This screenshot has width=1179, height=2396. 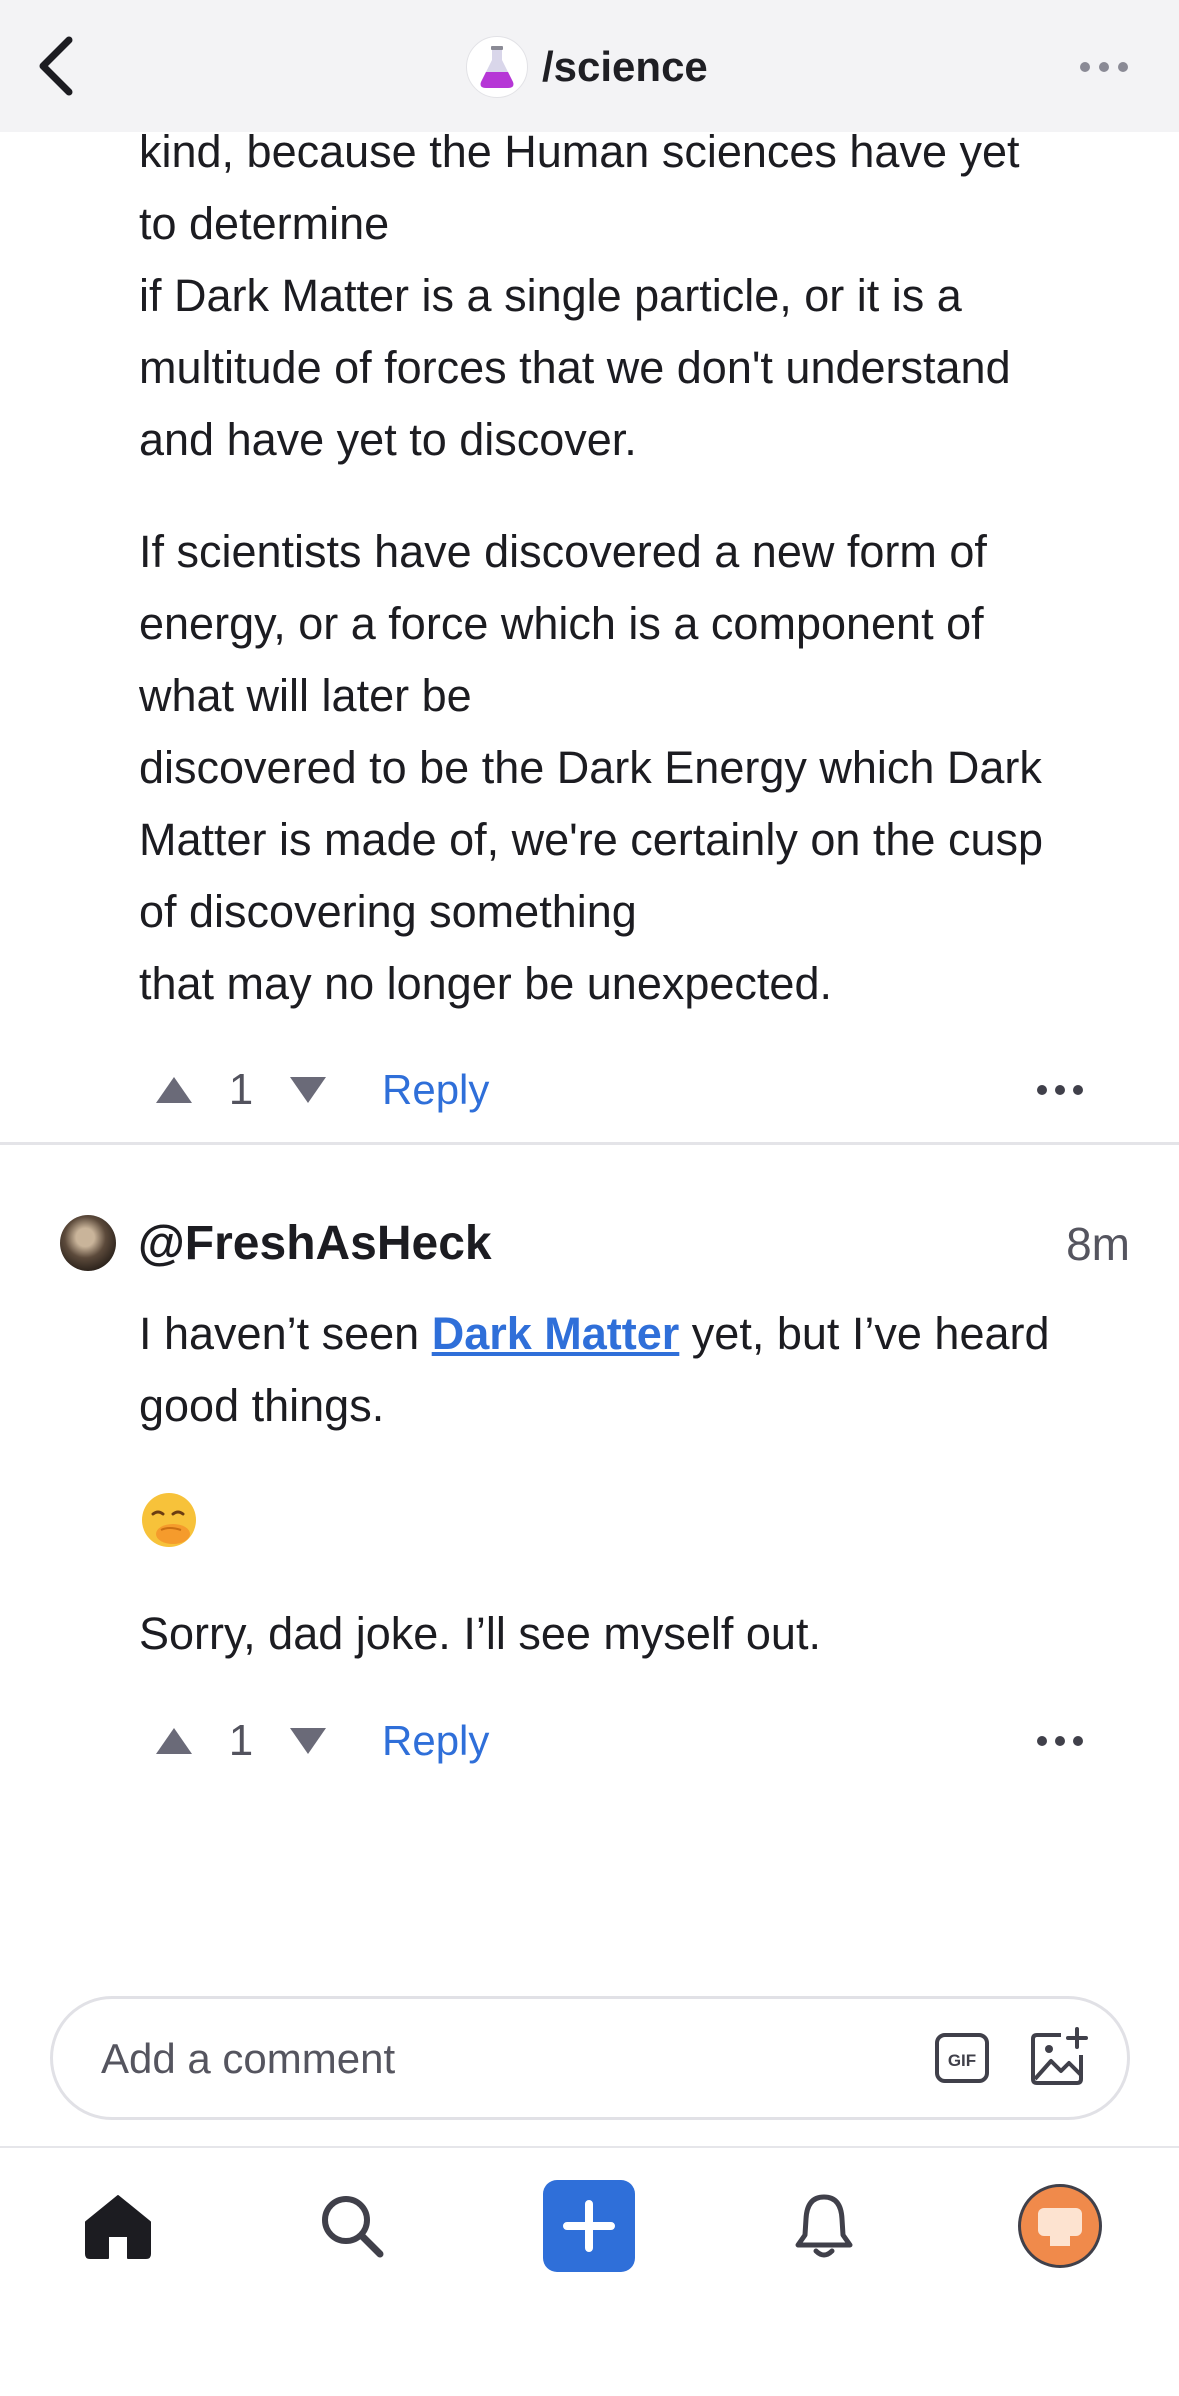 I want to click on community-name: /science, so click(x=625, y=66).